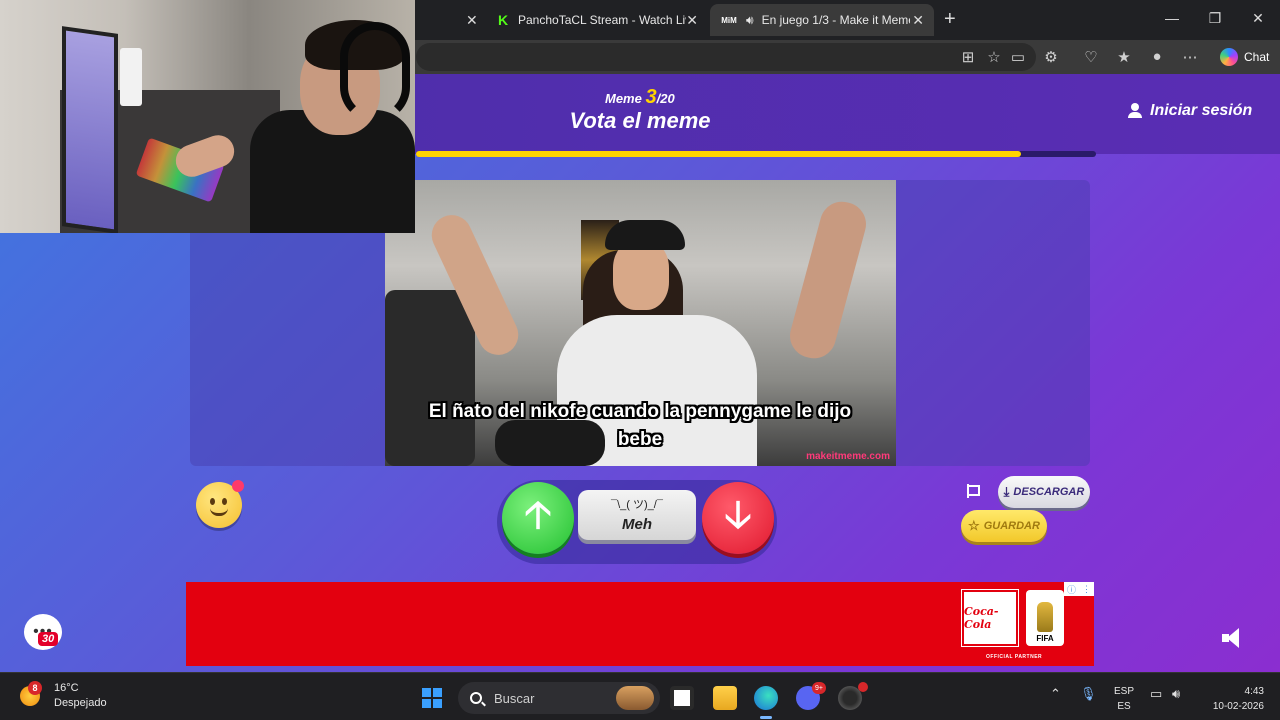 The width and height of the screenshot is (1280, 720). Describe the element at coordinates (1124, 57) in the screenshot. I see `favorites-icon: ★` at that location.